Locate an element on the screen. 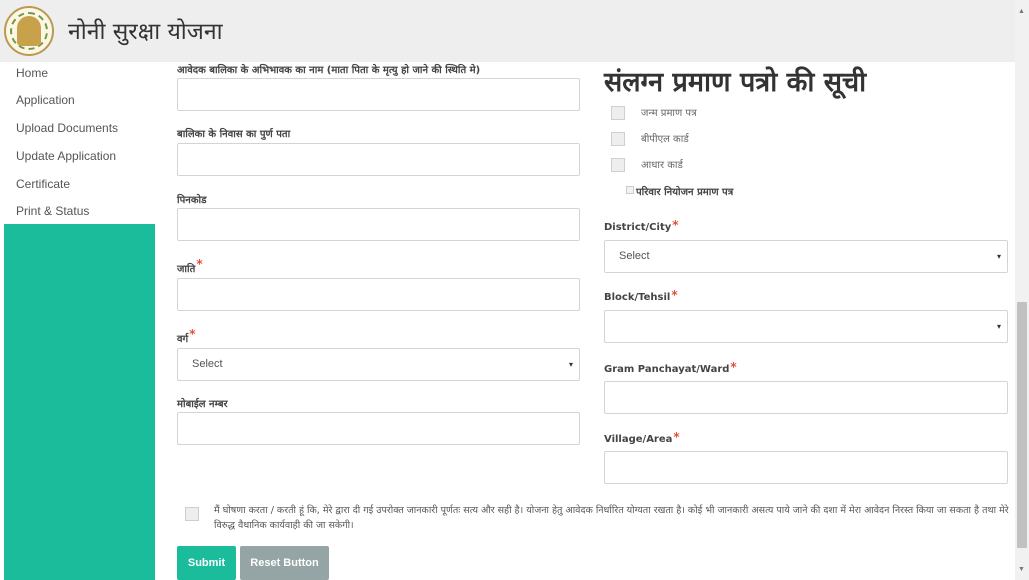 The width and height of the screenshot is (1029, 580). block-label-text: Block/Tehsil is located at coordinates (637, 297).